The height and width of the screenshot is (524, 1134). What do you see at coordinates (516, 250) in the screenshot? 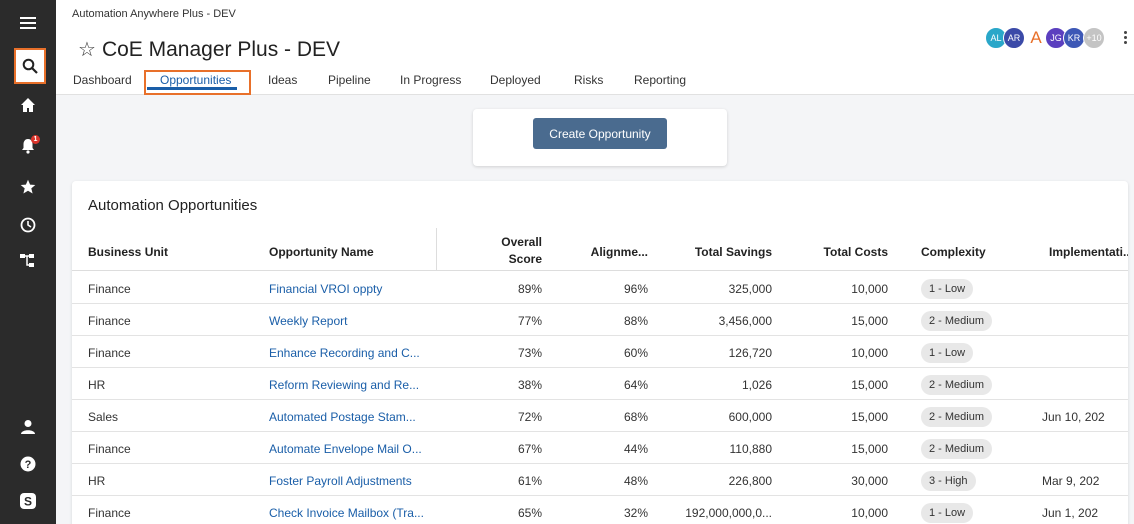
I see `col-overall-score: Overall Score` at bounding box center [516, 250].